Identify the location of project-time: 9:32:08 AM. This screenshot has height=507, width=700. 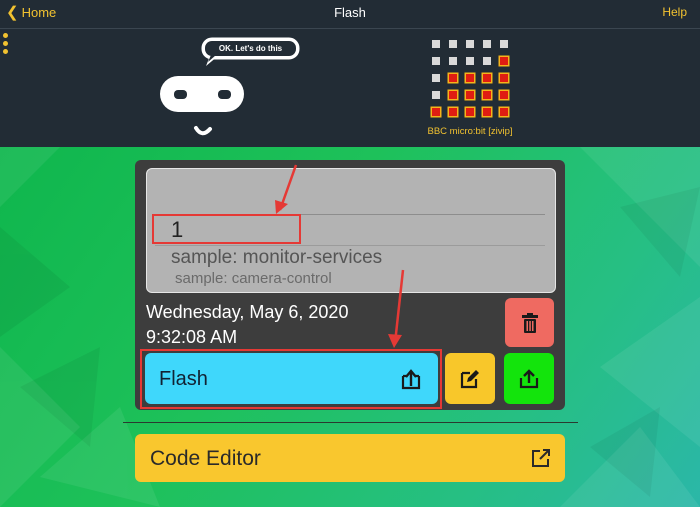
(192, 337).